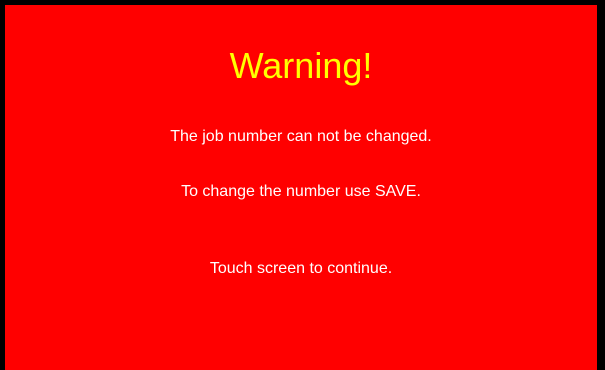  Describe the element at coordinates (301, 136) in the screenshot. I see `job-number-message: The job number can not be changed.` at that location.